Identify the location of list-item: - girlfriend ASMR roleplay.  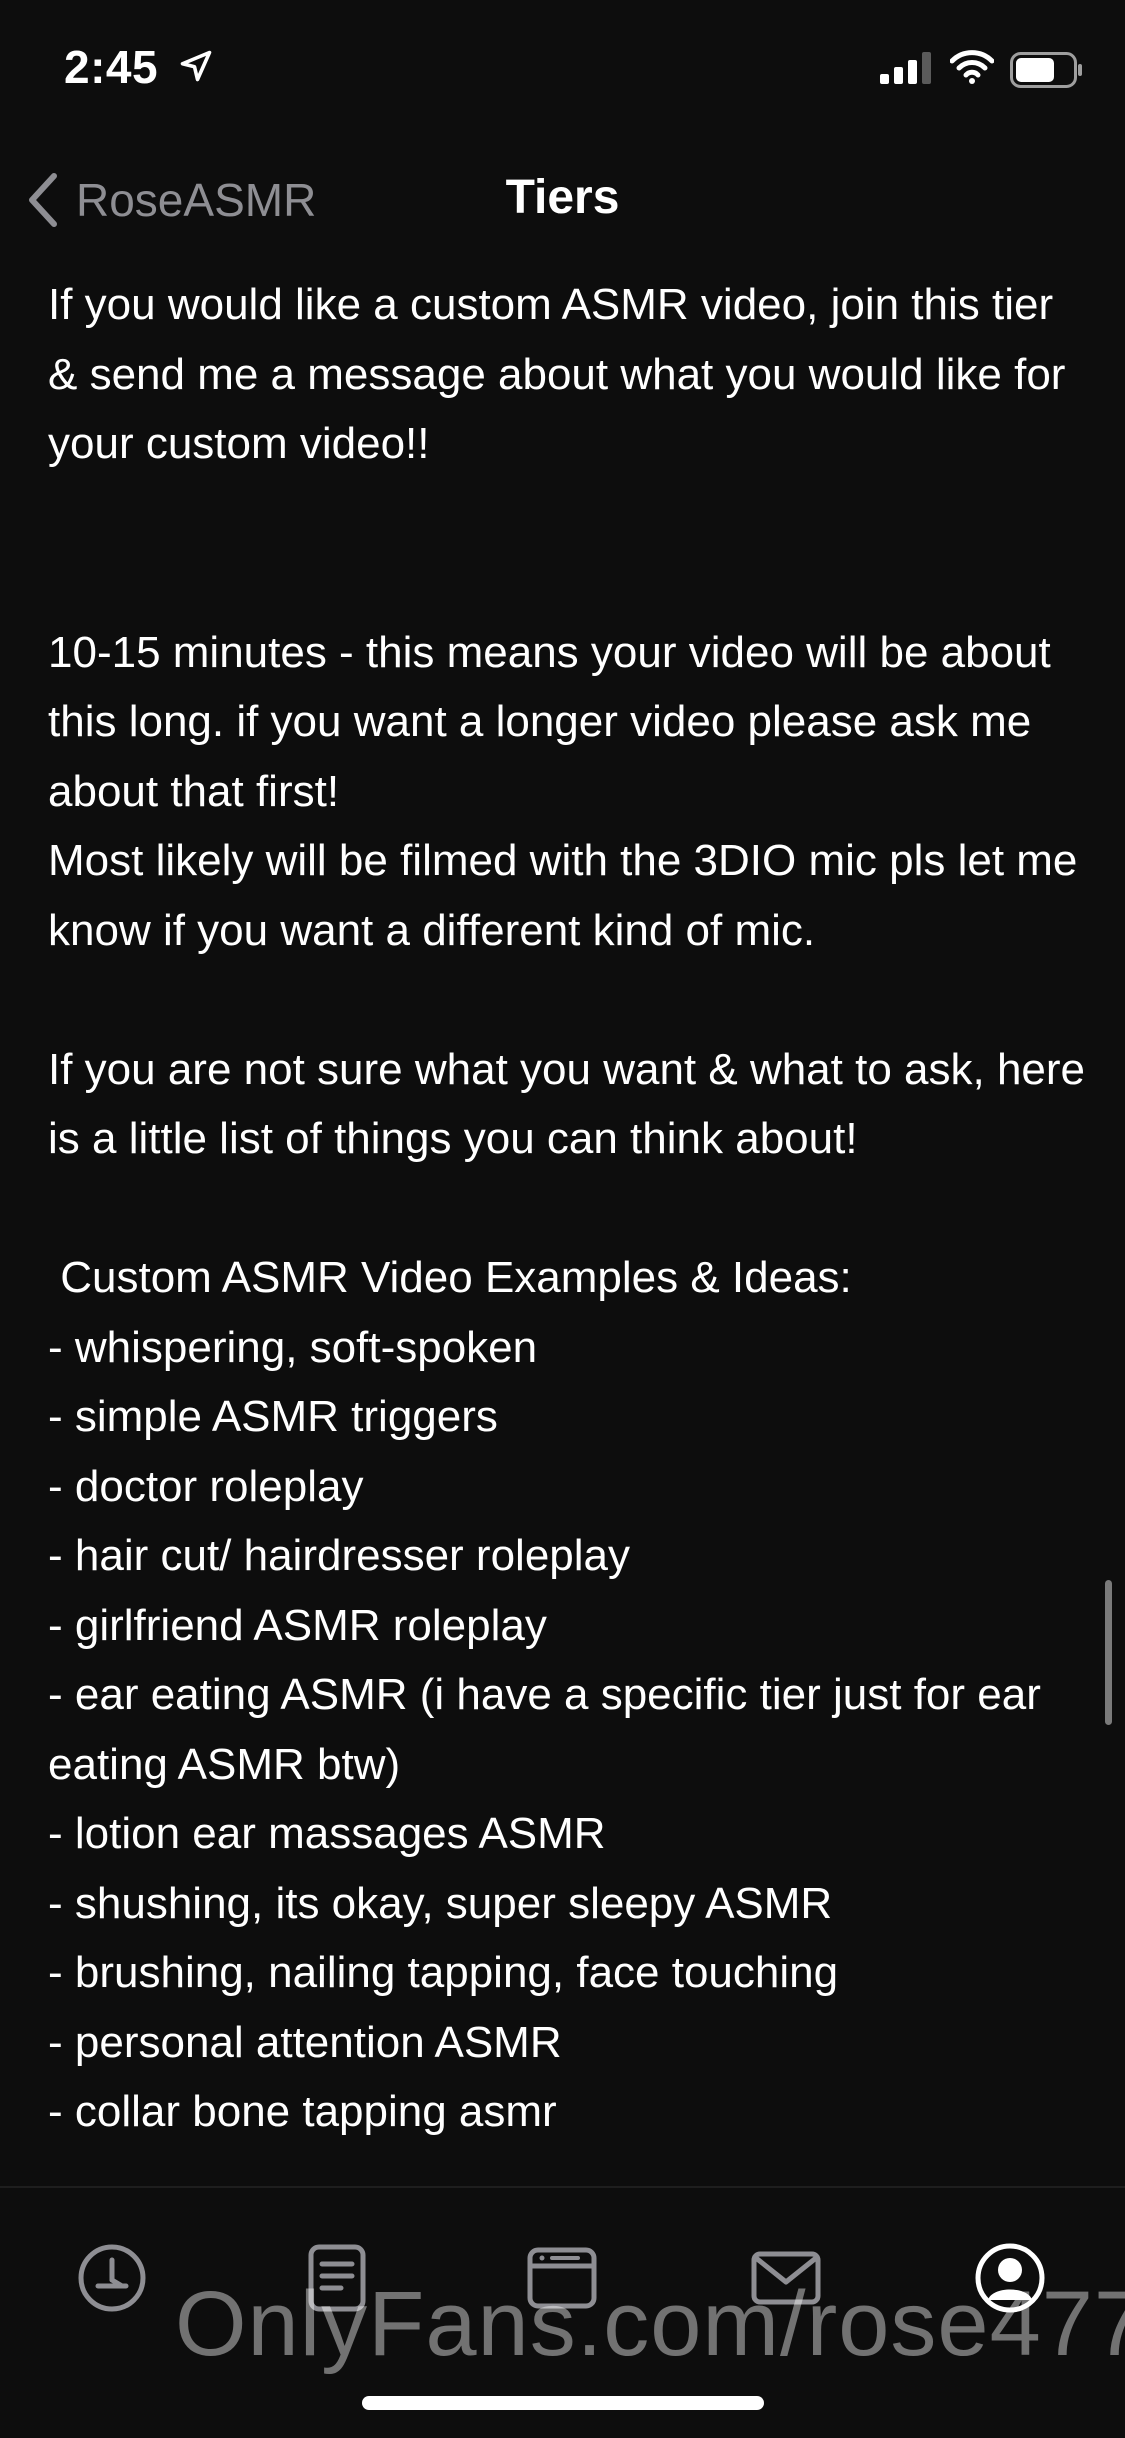
(297, 1625).